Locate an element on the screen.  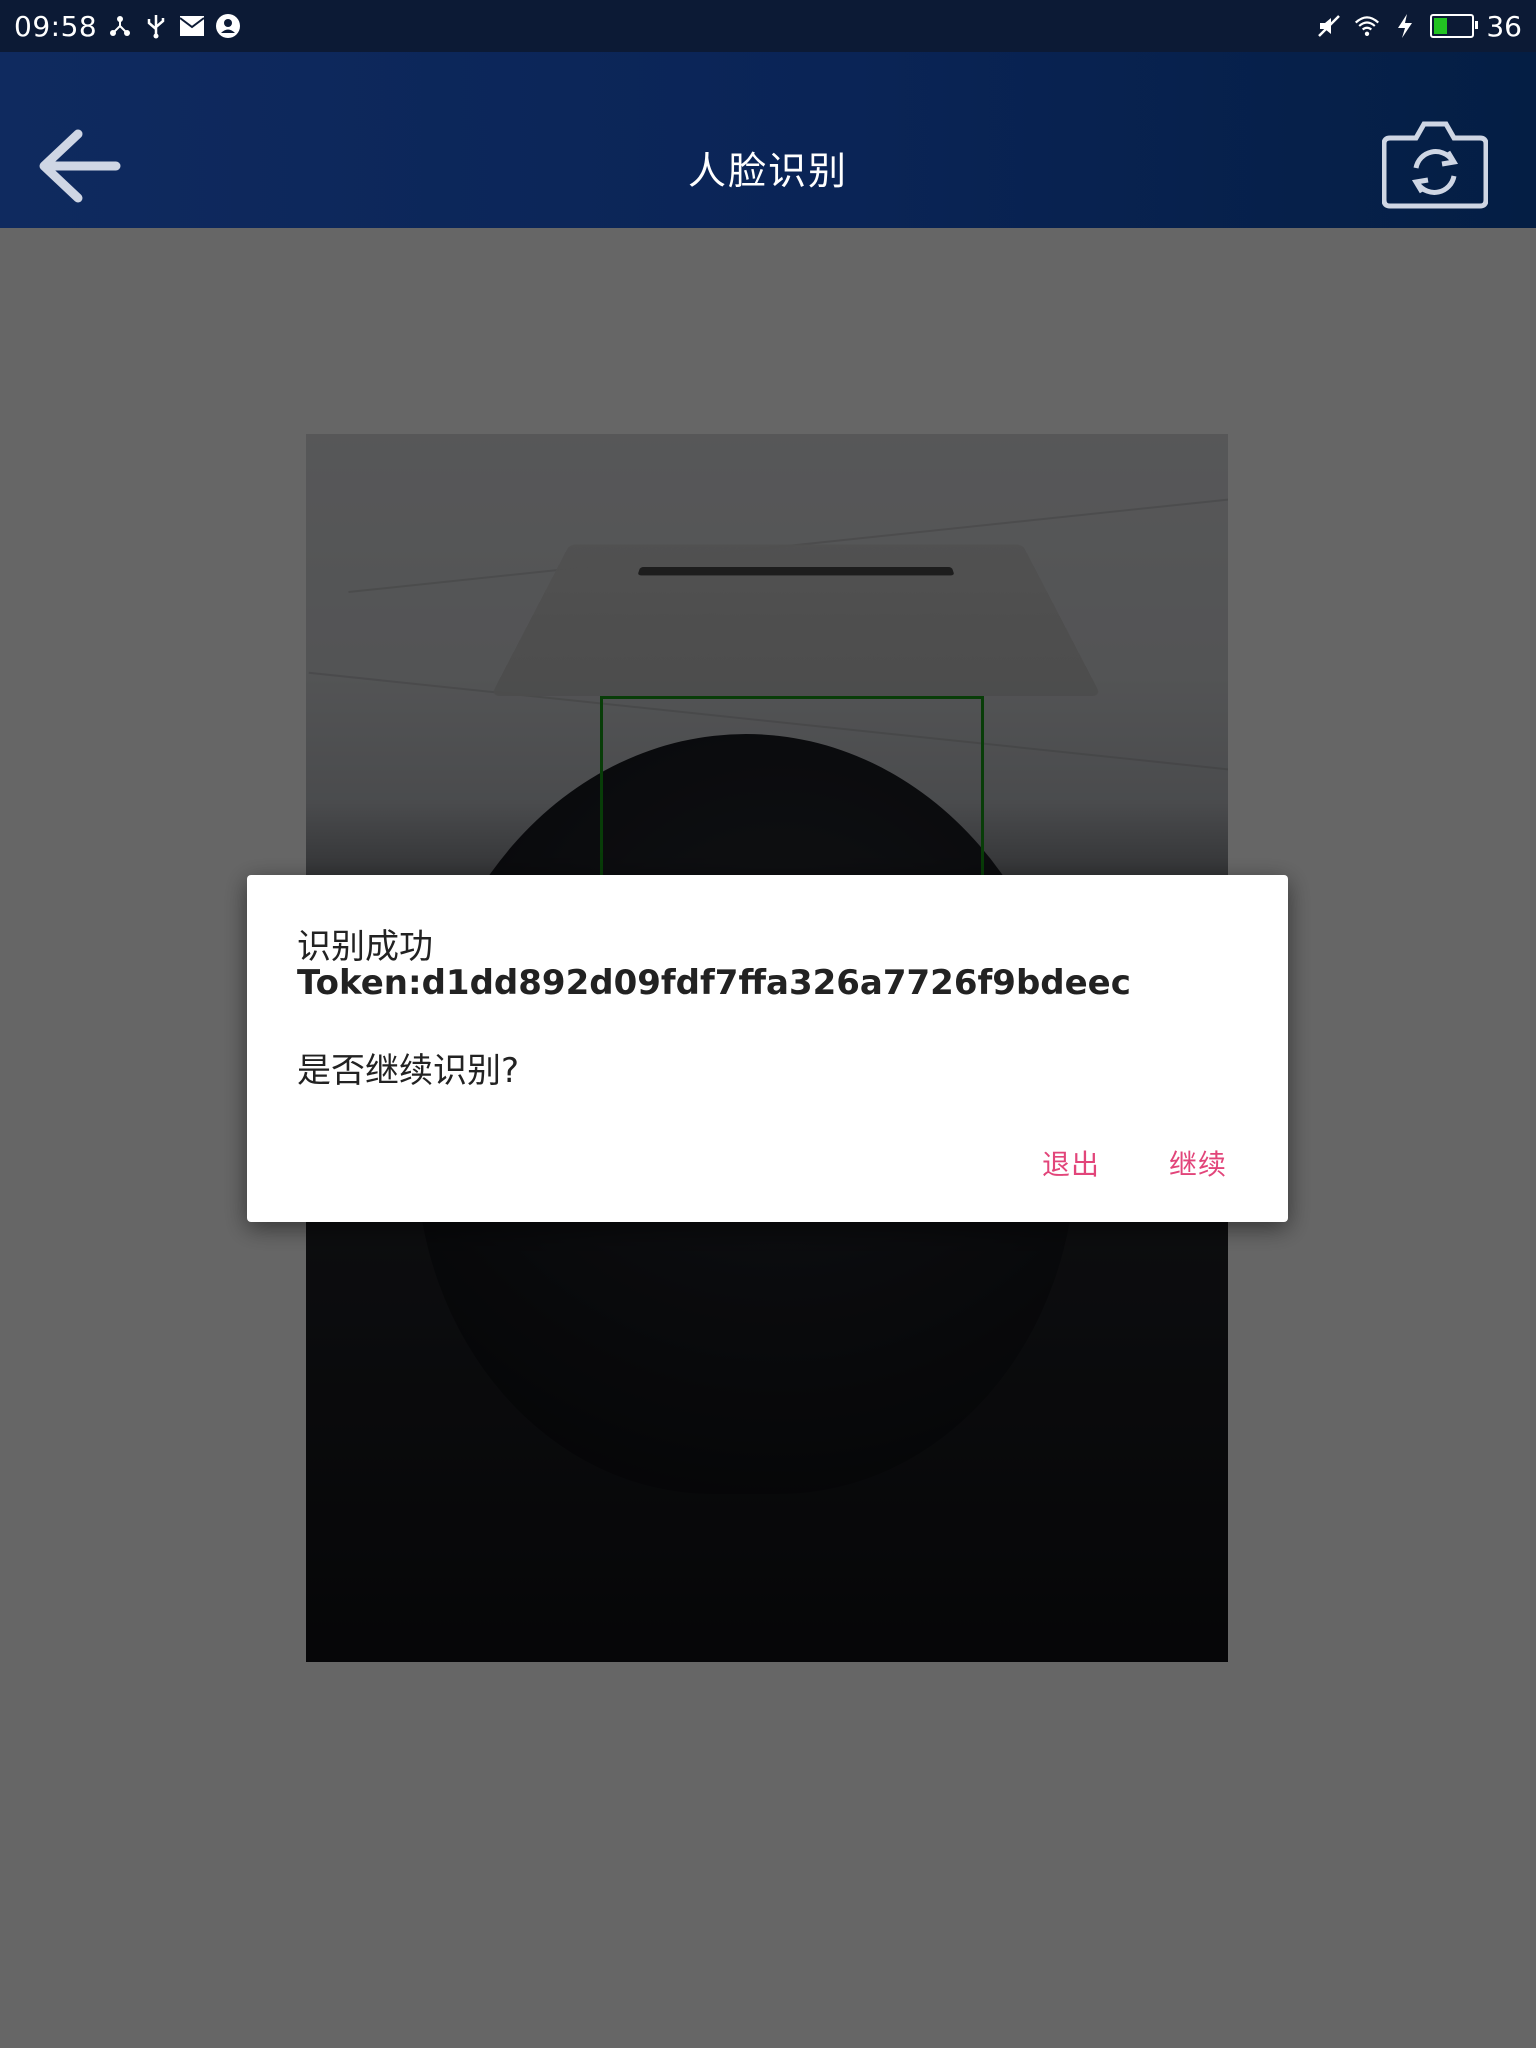
dialog-status-text: 识别成功 is located at coordinates (365, 947).